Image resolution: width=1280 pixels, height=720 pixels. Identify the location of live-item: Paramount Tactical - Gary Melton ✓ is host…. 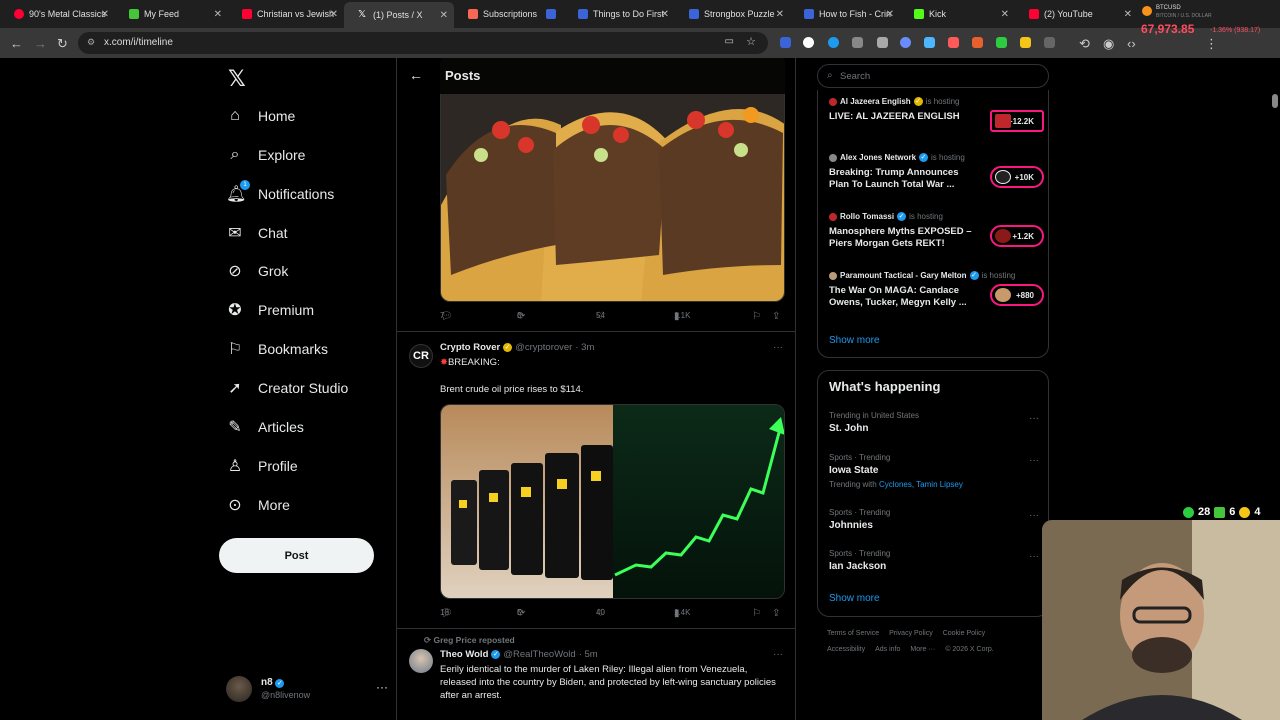
(936, 295).